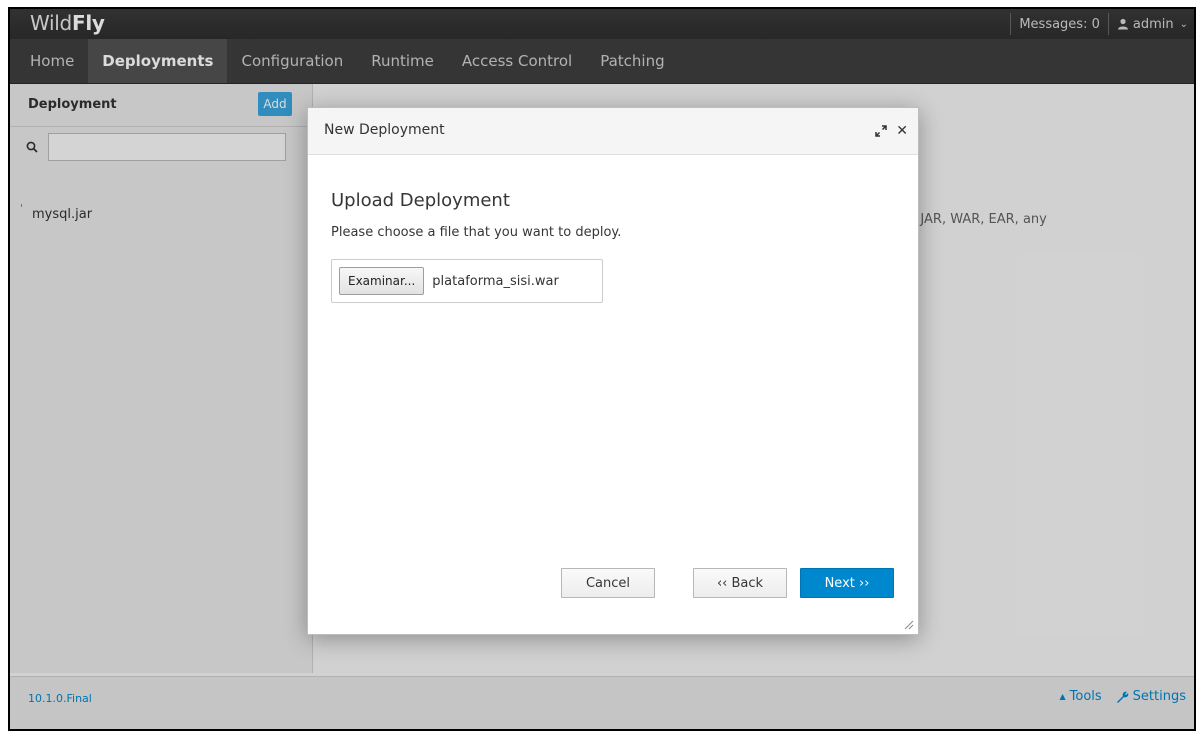  I want to click on background-description-text: -JAR, WAR, EAR, any, so click(981, 219).